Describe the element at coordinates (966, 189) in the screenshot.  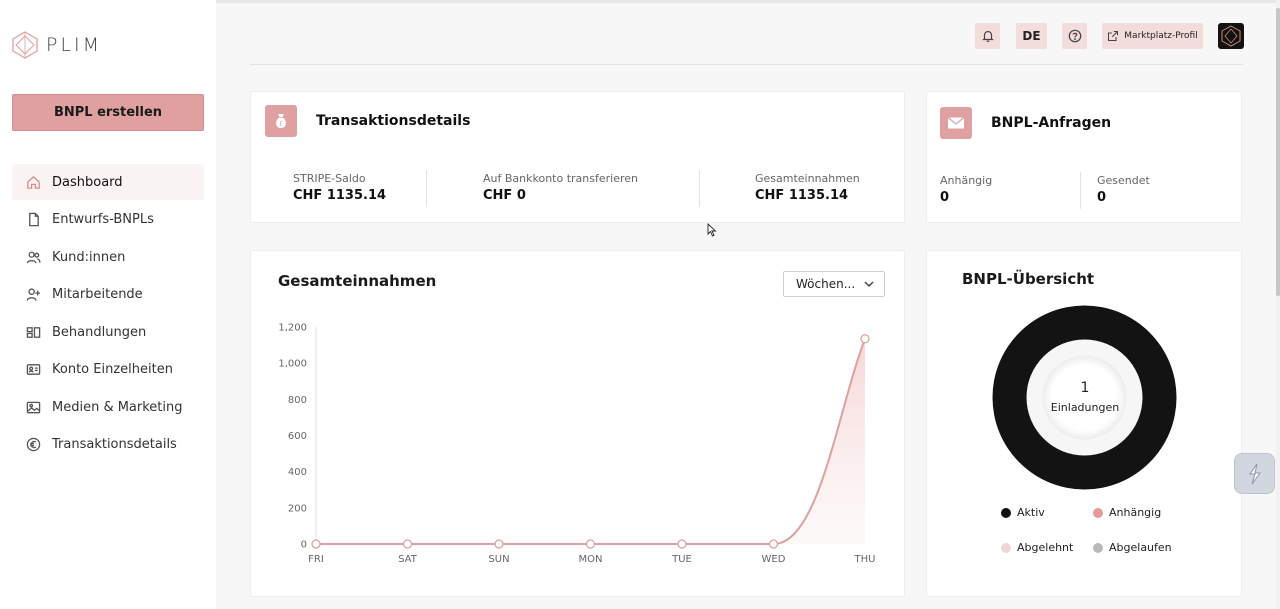
I see `pending-stat: Anhängig 0` at that location.